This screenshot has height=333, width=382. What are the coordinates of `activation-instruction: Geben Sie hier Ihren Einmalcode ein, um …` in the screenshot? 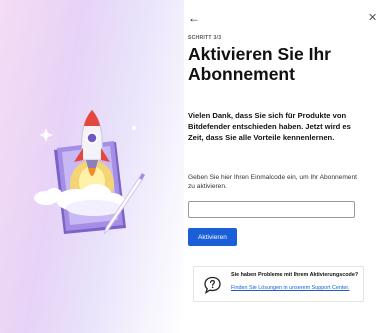 It's located at (272, 182).